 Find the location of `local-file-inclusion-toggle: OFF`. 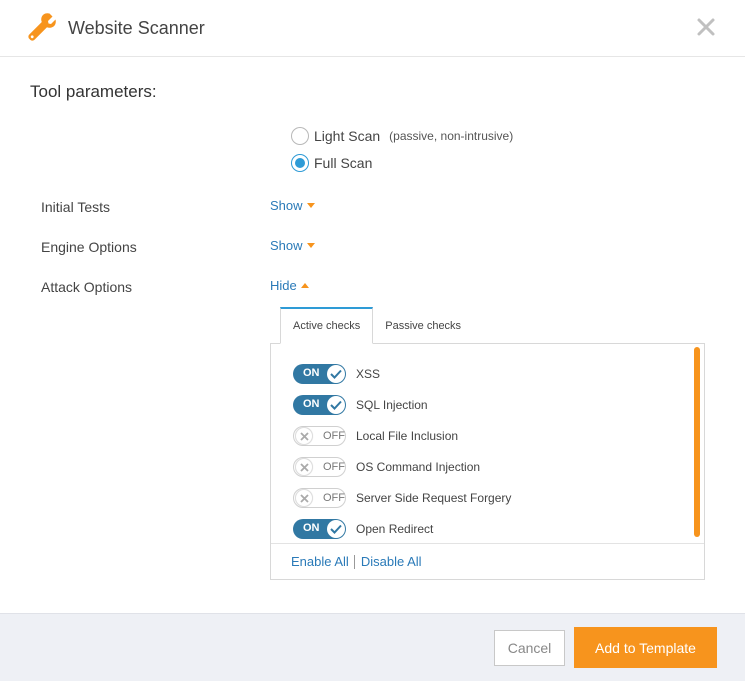

local-file-inclusion-toggle: OFF is located at coordinates (319, 436).